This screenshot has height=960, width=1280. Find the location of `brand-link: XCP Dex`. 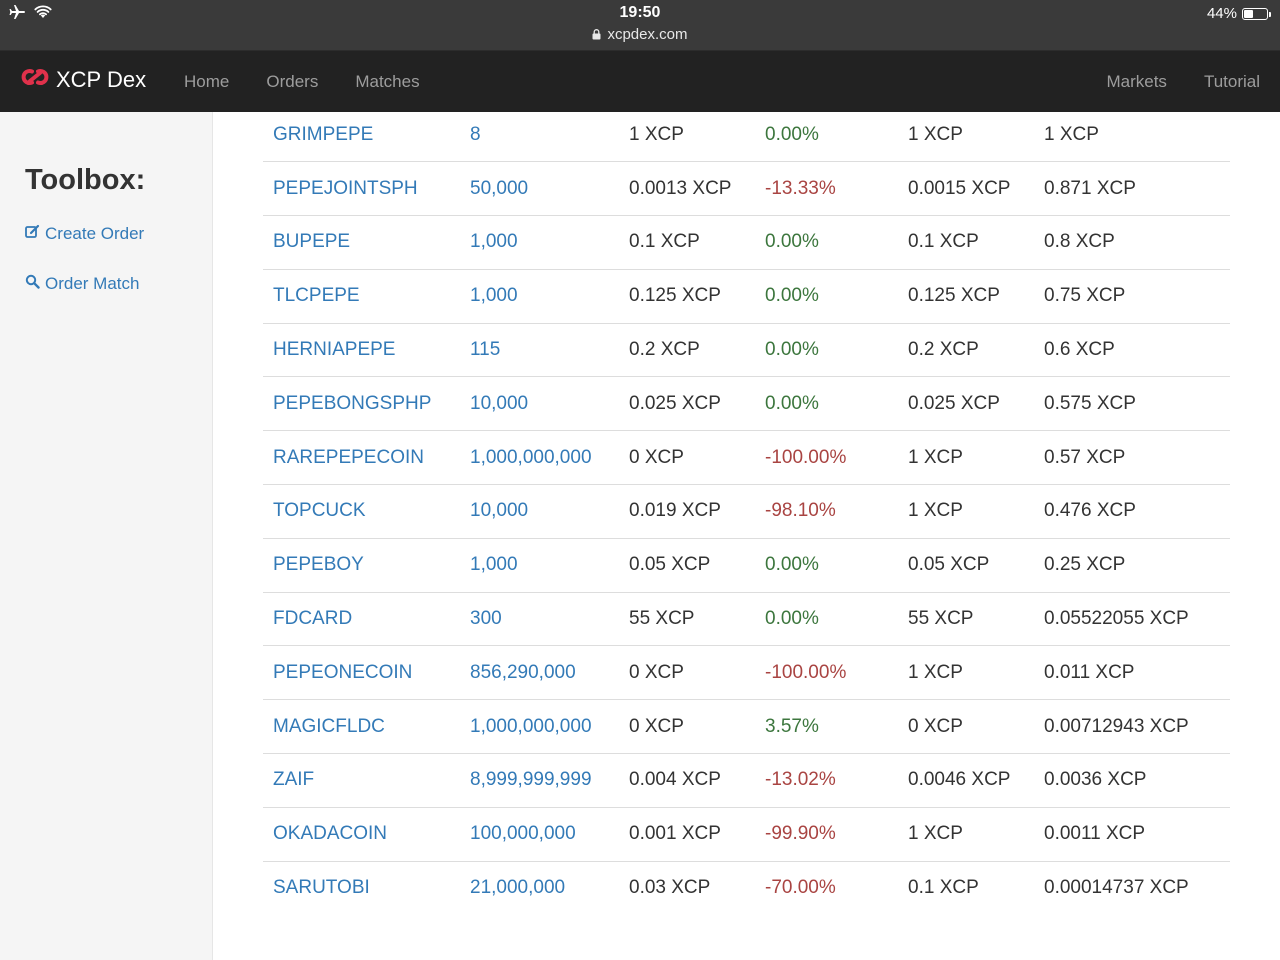

brand-link: XCP Dex is located at coordinates (83, 80).